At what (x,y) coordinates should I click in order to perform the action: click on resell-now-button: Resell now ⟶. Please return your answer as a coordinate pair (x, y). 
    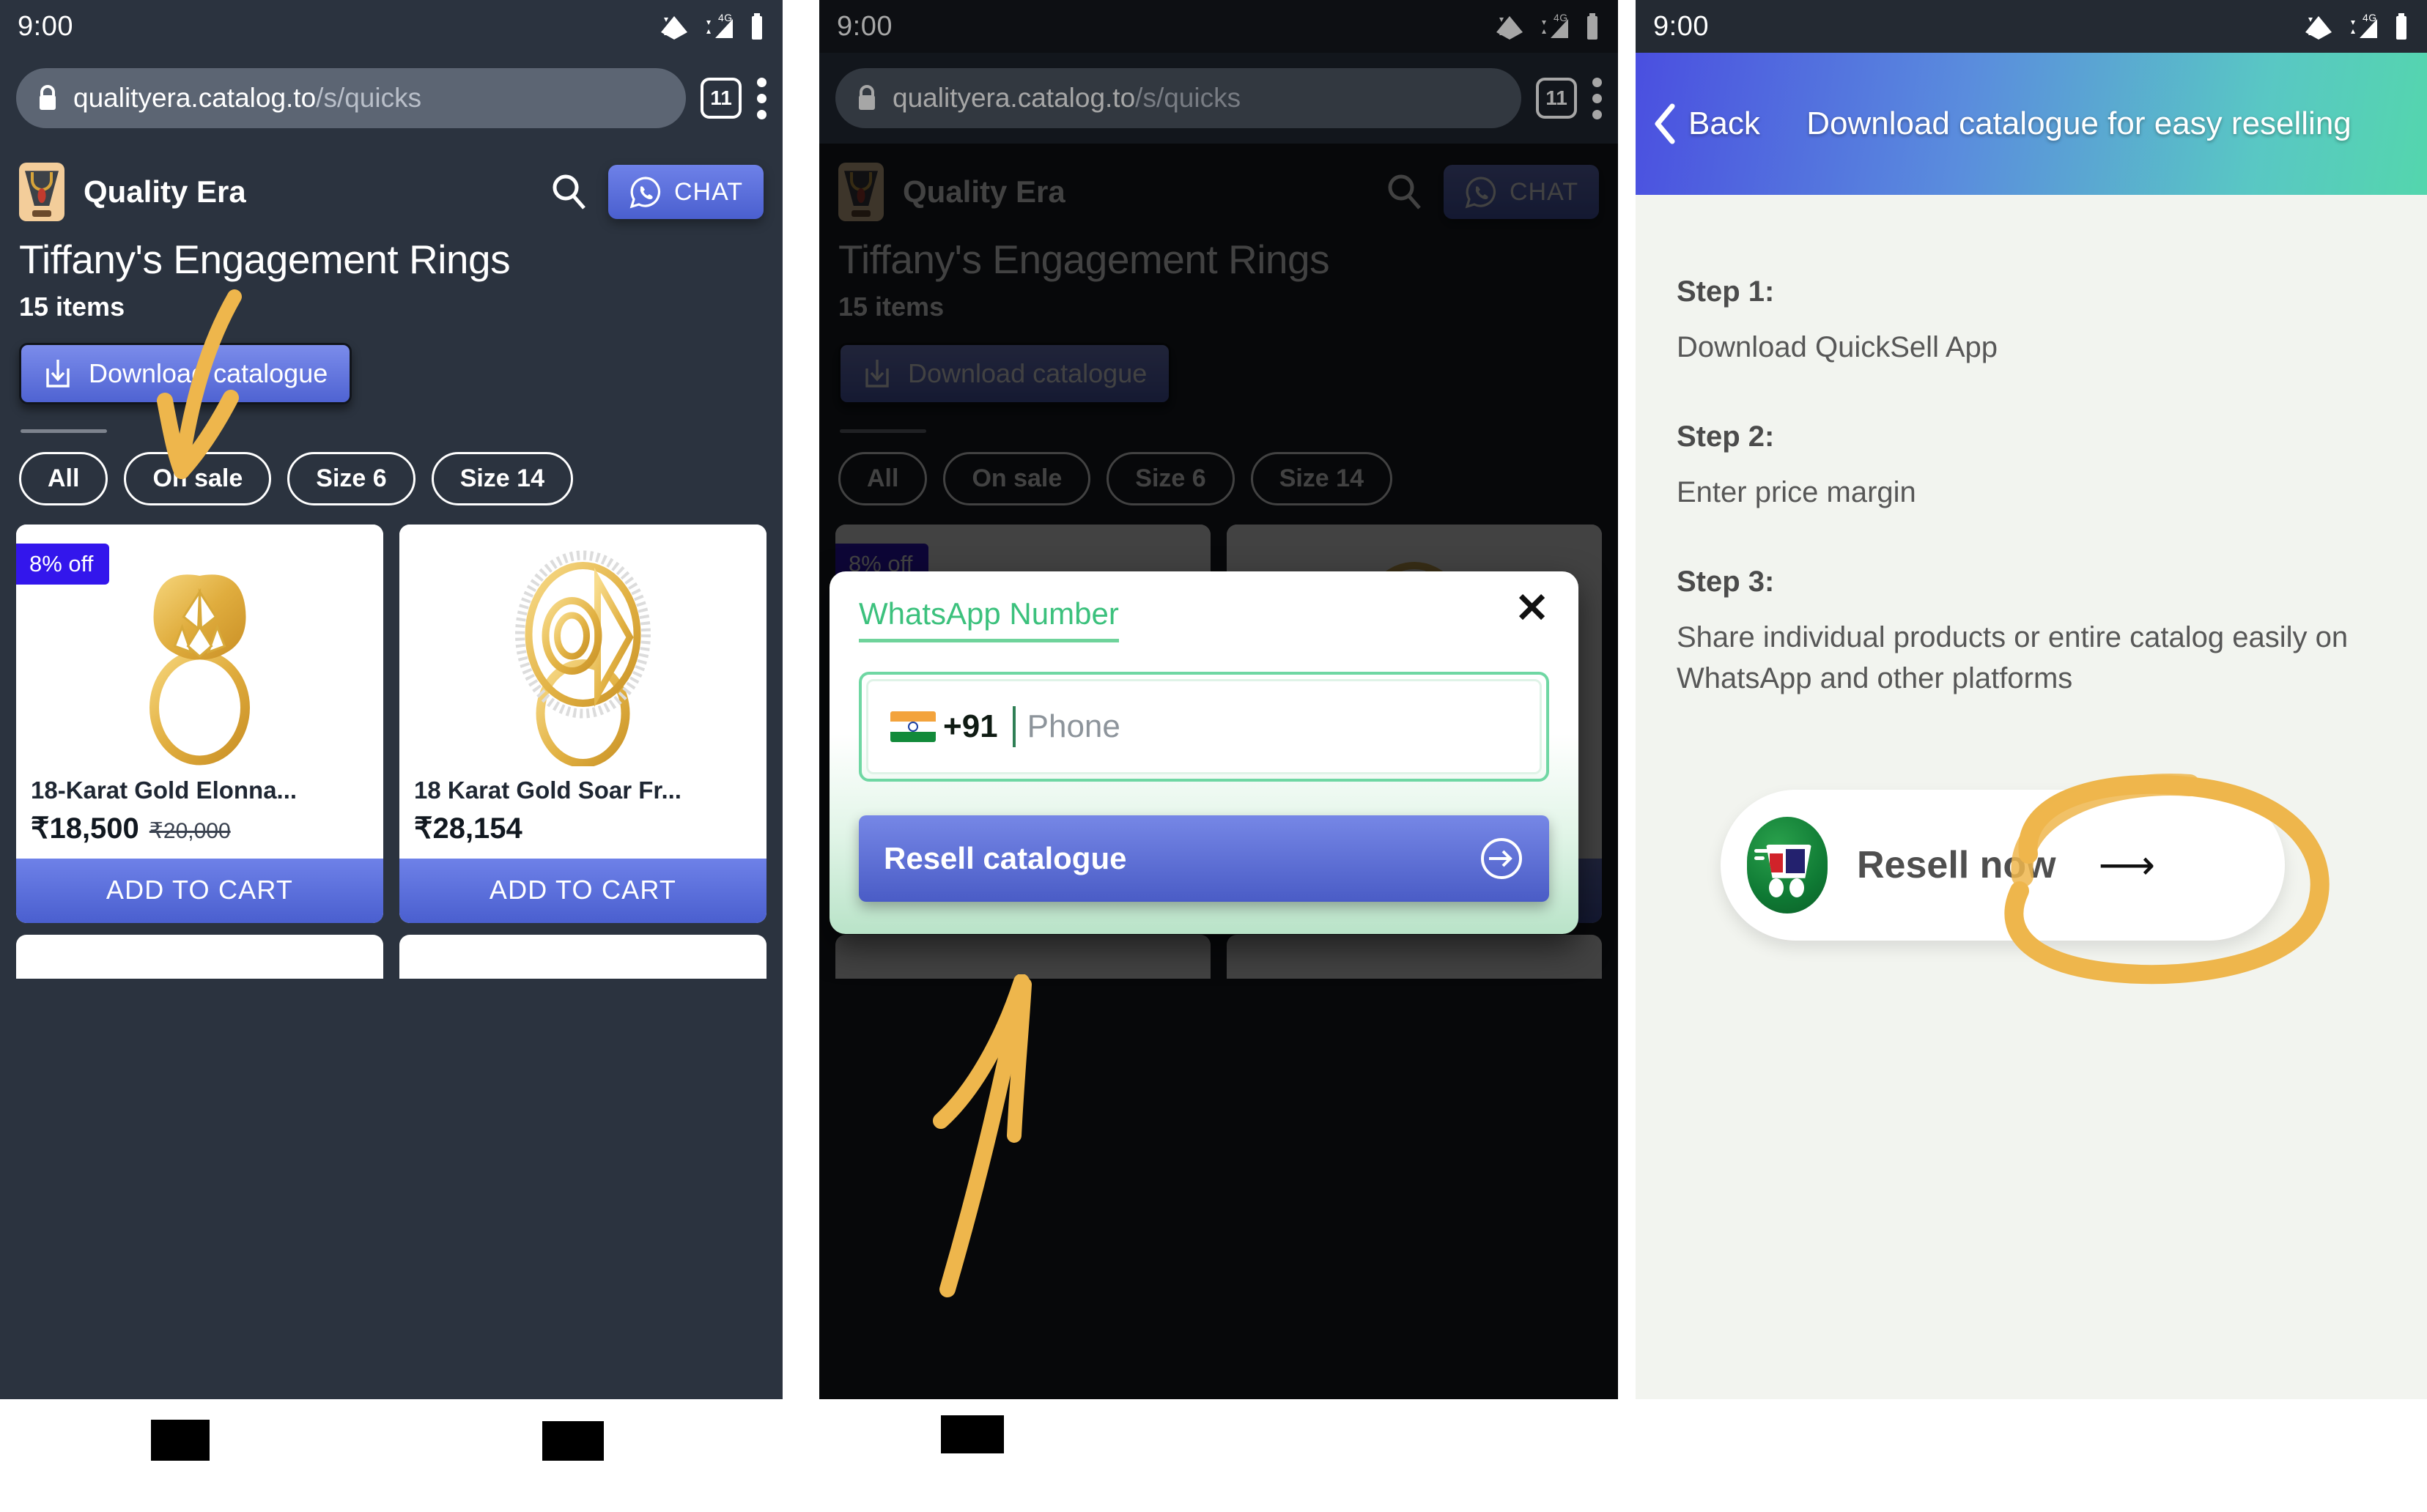
    Looking at the image, I should click on (2003, 865).